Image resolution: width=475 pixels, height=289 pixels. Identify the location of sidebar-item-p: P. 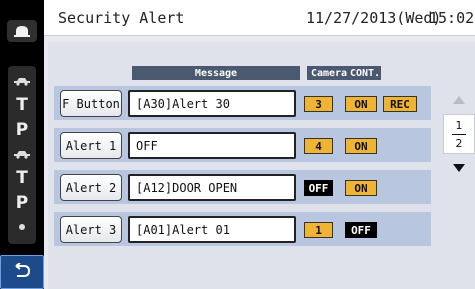
(22, 130).